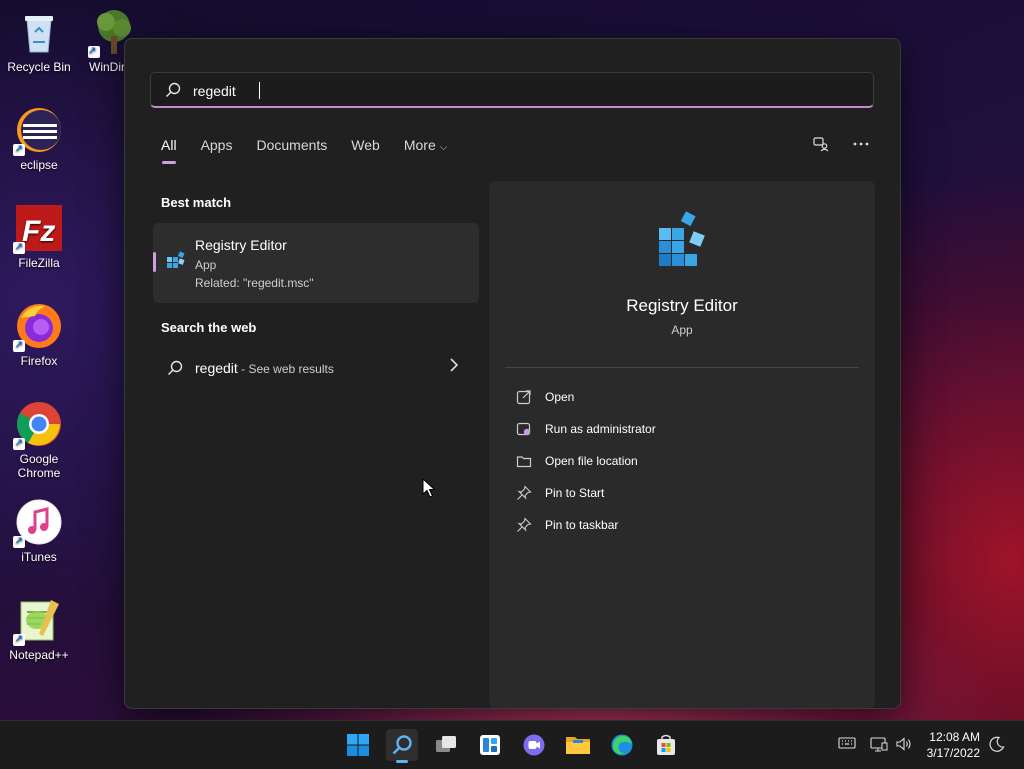 The height and width of the screenshot is (769, 1024). I want to click on notepadpp-icon: ↗, so click(38, 621).